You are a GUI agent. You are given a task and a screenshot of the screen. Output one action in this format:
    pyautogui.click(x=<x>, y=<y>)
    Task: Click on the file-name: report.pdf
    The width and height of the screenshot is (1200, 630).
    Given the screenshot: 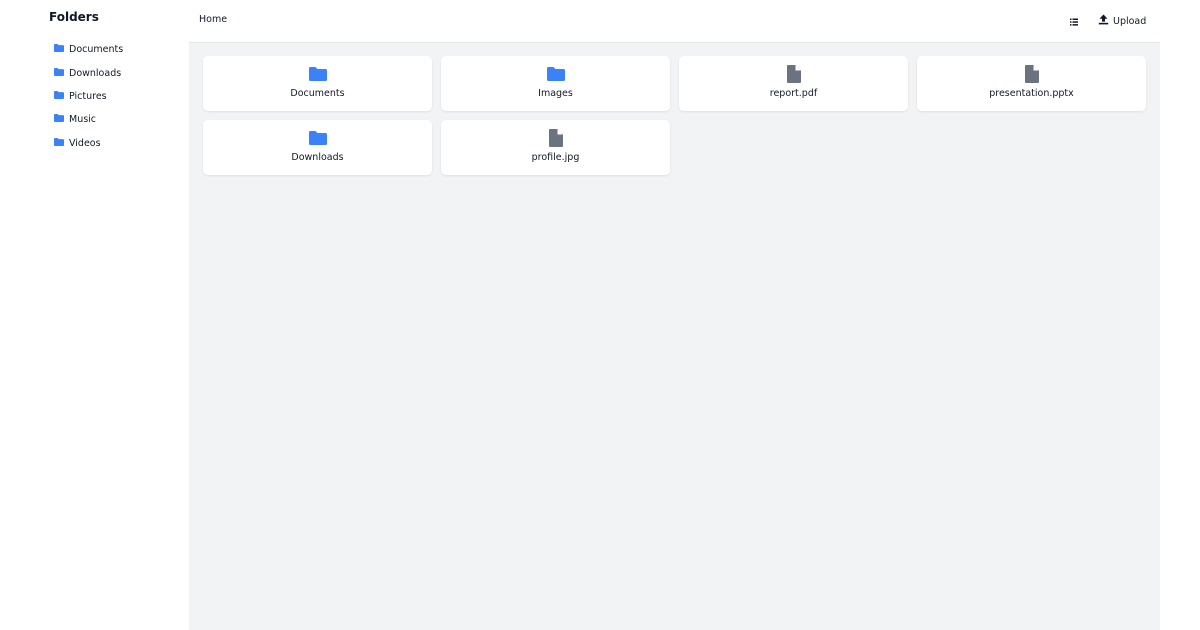 What is the action you would take?
    pyautogui.click(x=793, y=93)
    